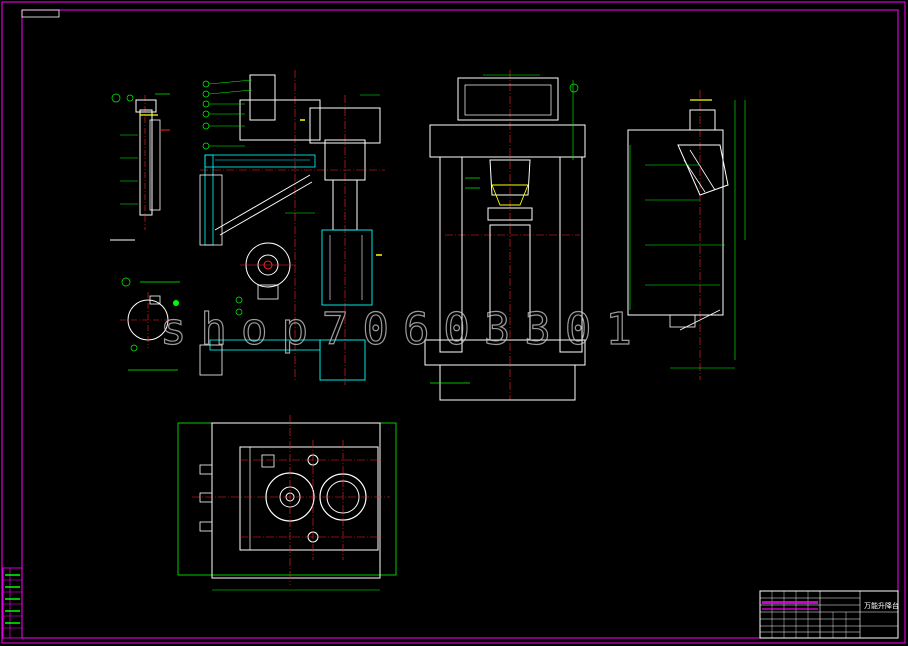 Image resolution: width=908 pixels, height=646 pixels. I want to click on drawing-title: 万能升降台, so click(881, 606).